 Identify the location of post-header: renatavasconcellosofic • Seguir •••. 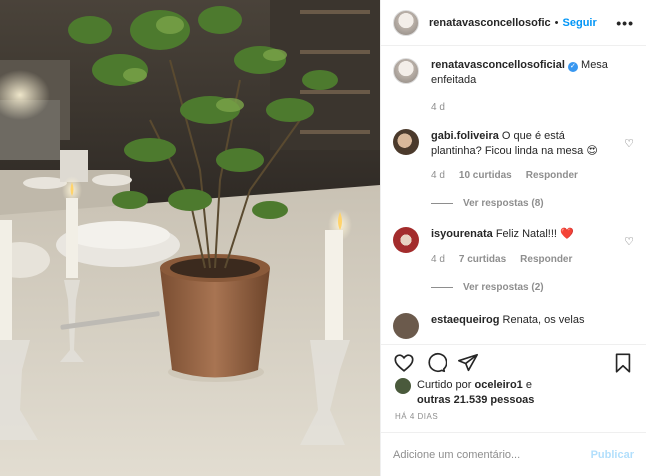
(513, 23).